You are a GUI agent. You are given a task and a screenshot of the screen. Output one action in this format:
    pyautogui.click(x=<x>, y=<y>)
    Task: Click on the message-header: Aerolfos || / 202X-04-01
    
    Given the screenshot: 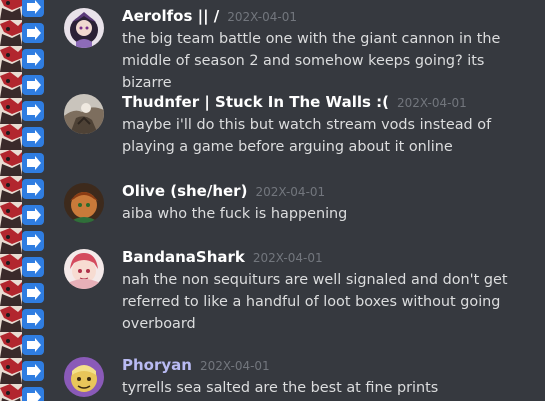 What is the action you would take?
    pyautogui.click(x=209, y=16)
    